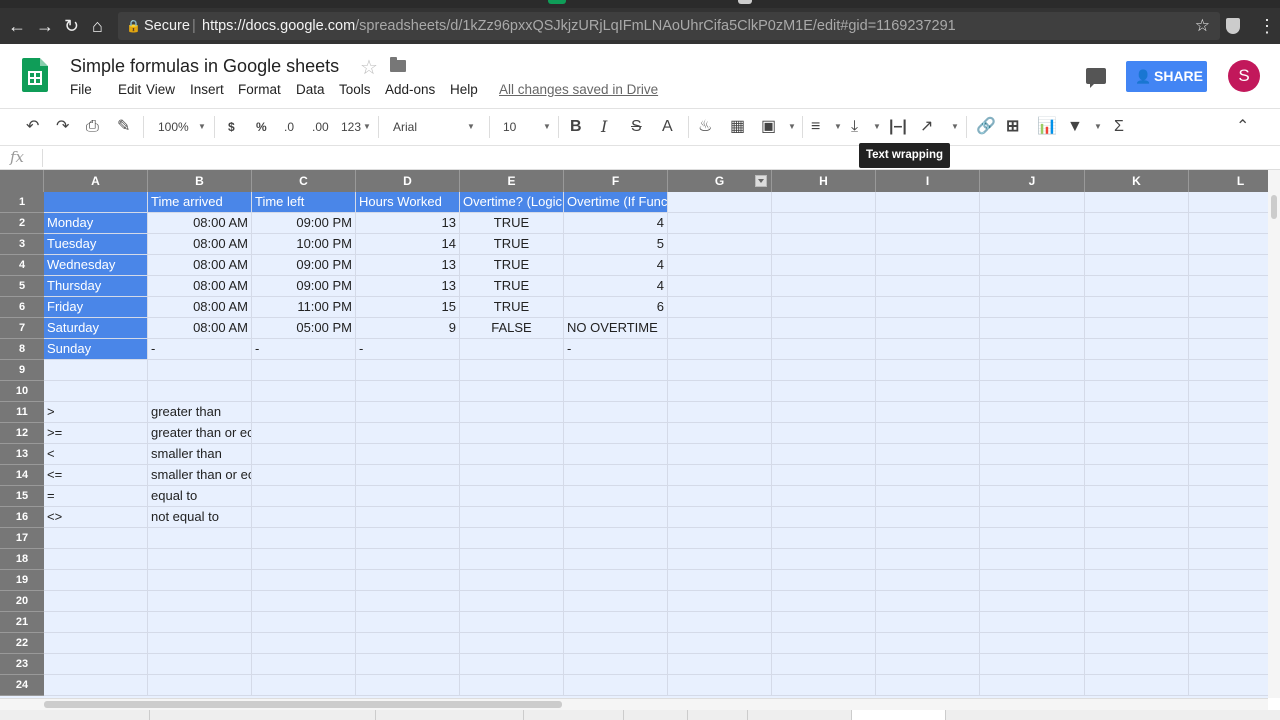  What do you see at coordinates (926, 127) in the screenshot?
I see `text-rotation-icon: ↗` at bounding box center [926, 127].